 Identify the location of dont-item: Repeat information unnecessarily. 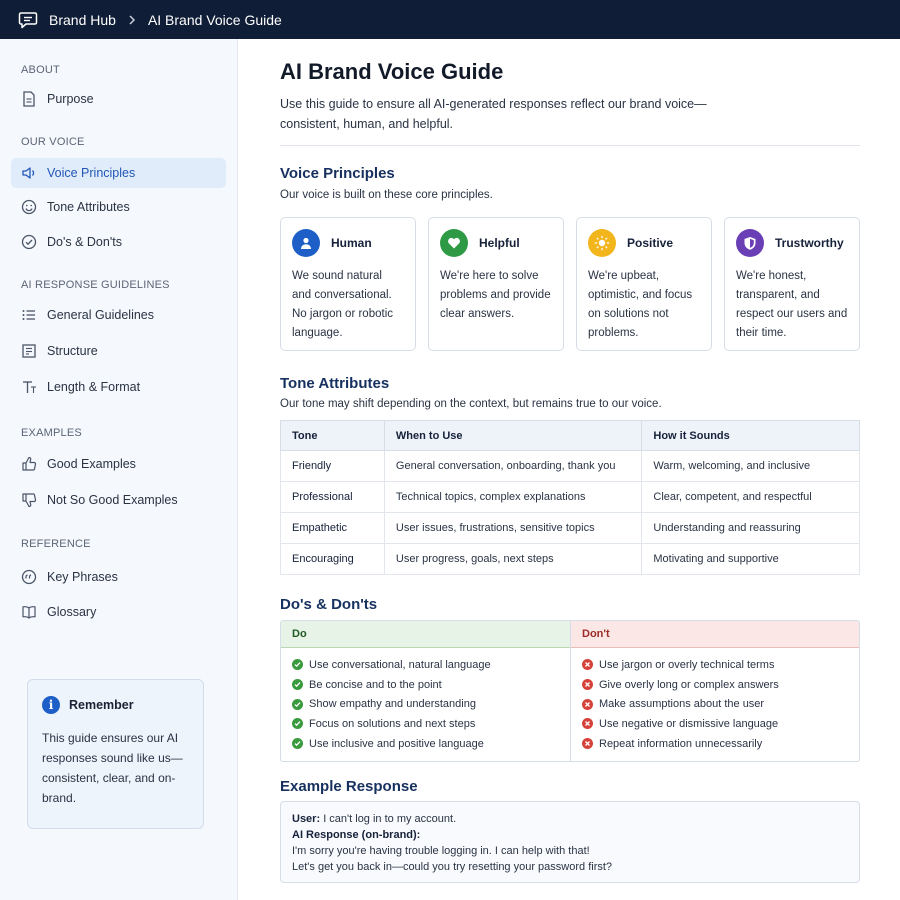
(720, 744).